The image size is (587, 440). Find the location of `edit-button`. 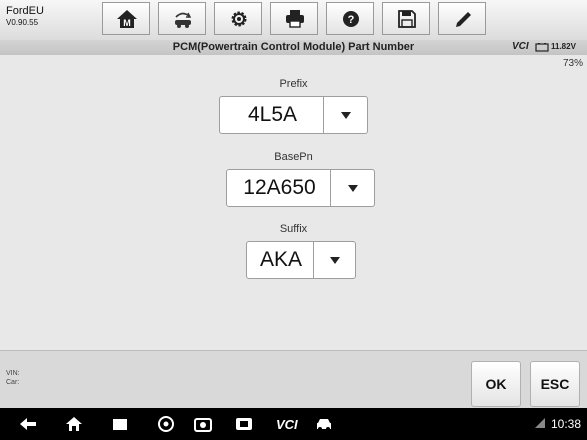

edit-button is located at coordinates (462, 18).